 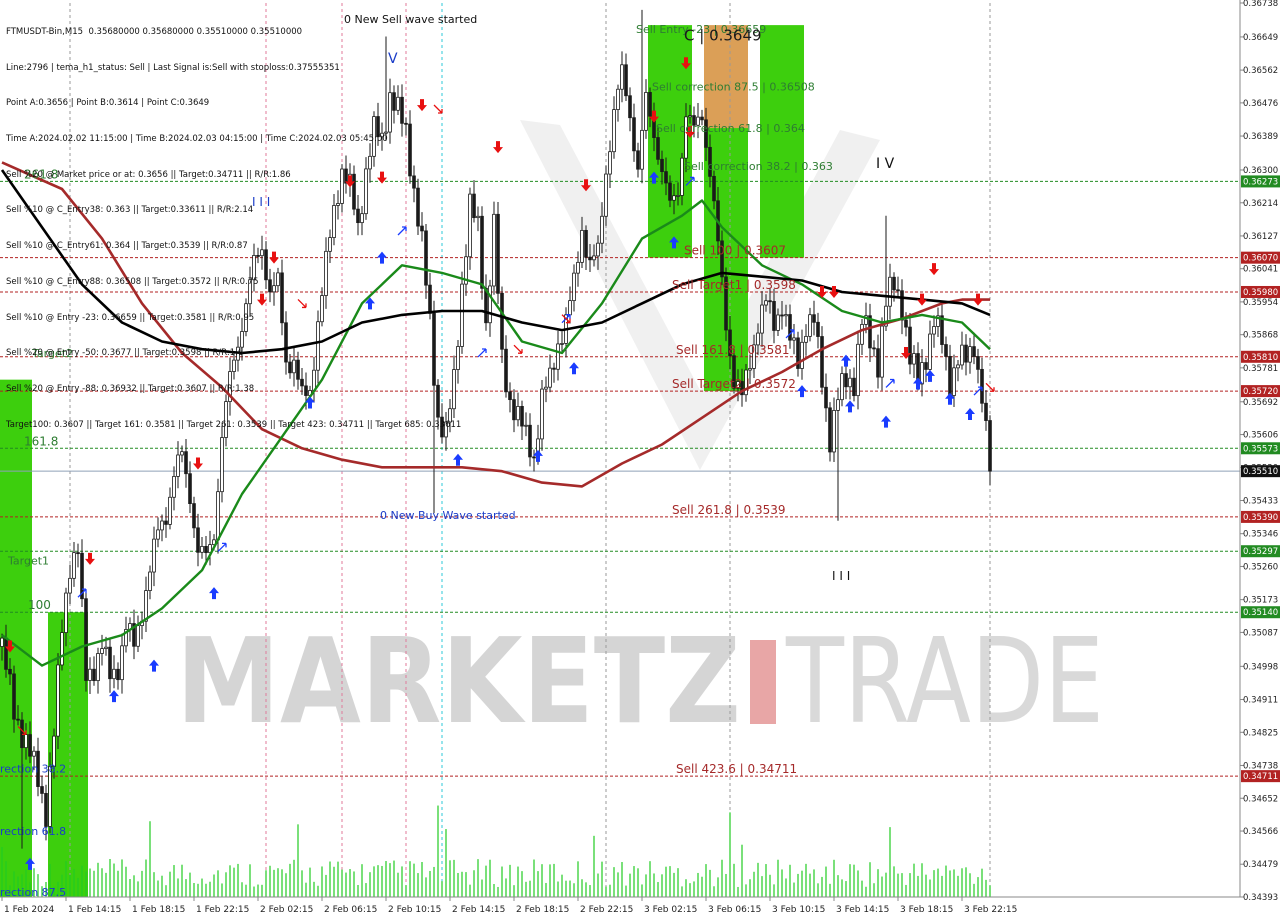 What do you see at coordinates (1260, 535) in the screenshot?
I see `axis-tick-label: 0.35346` at bounding box center [1260, 535].